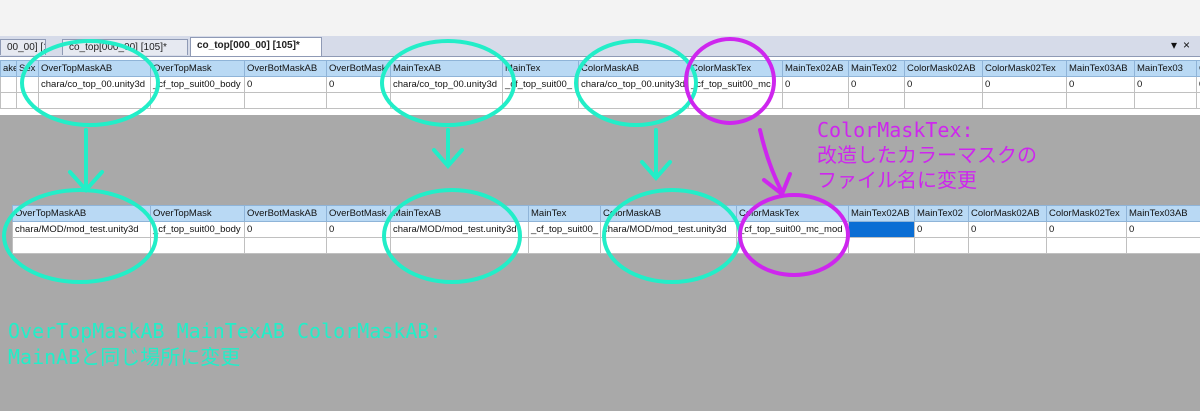 The width and height of the screenshot is (1200, 411). What do you see at coordinates (564, 213) in the screenshot?
I see `column-header-5: MainTex` at bounding box center [564, 213].